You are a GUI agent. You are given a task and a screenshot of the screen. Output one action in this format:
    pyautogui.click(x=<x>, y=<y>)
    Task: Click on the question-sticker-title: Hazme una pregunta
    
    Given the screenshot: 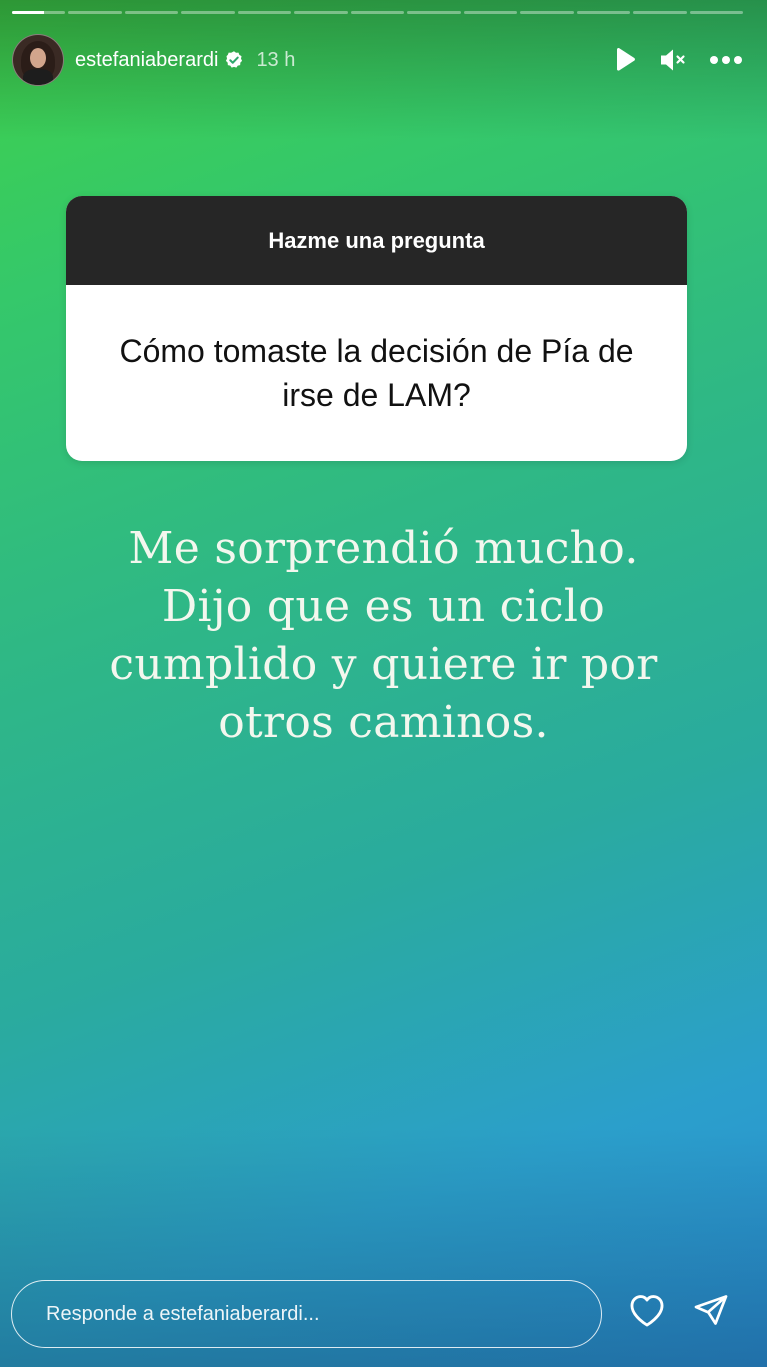 What is the action you would take?
    pyautogui.click(x=376, y=240)
    